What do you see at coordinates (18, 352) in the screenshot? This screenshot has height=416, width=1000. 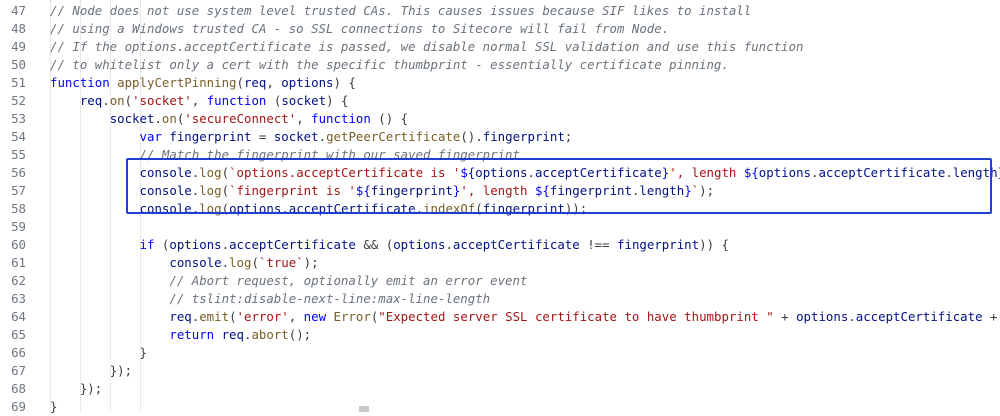 I see `line-number: 66` at bounding box center [18, 352].